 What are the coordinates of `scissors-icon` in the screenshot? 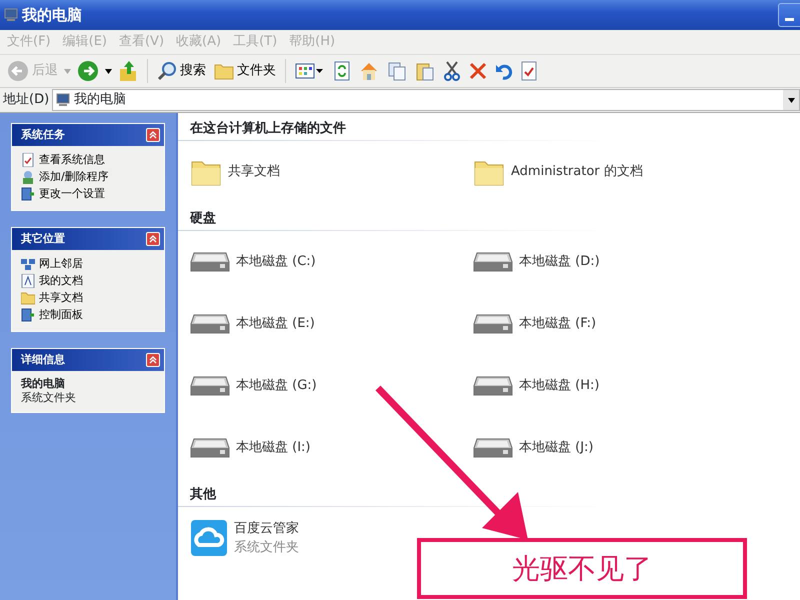 It's located at (452, 71).